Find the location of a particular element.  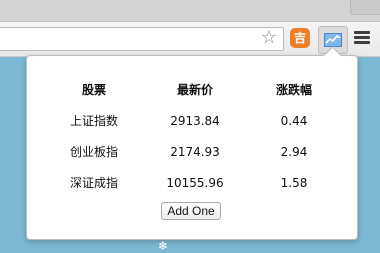

stock-change: 1.58 is located at coordinates (294, 182).